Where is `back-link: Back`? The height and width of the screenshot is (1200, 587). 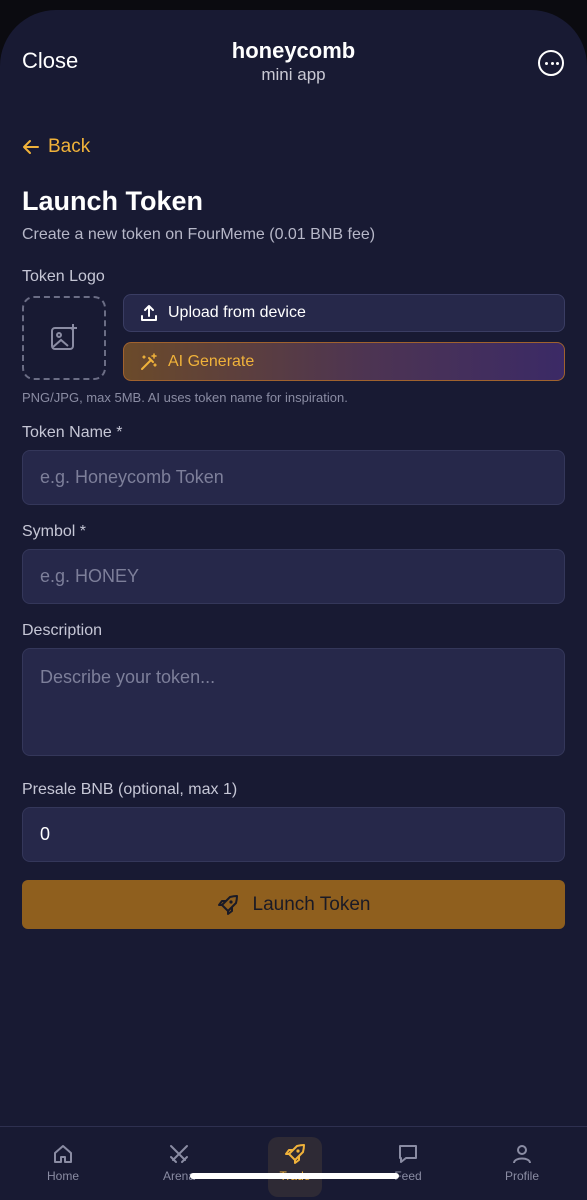
back-link: Back is located at coordinates (56, 147).